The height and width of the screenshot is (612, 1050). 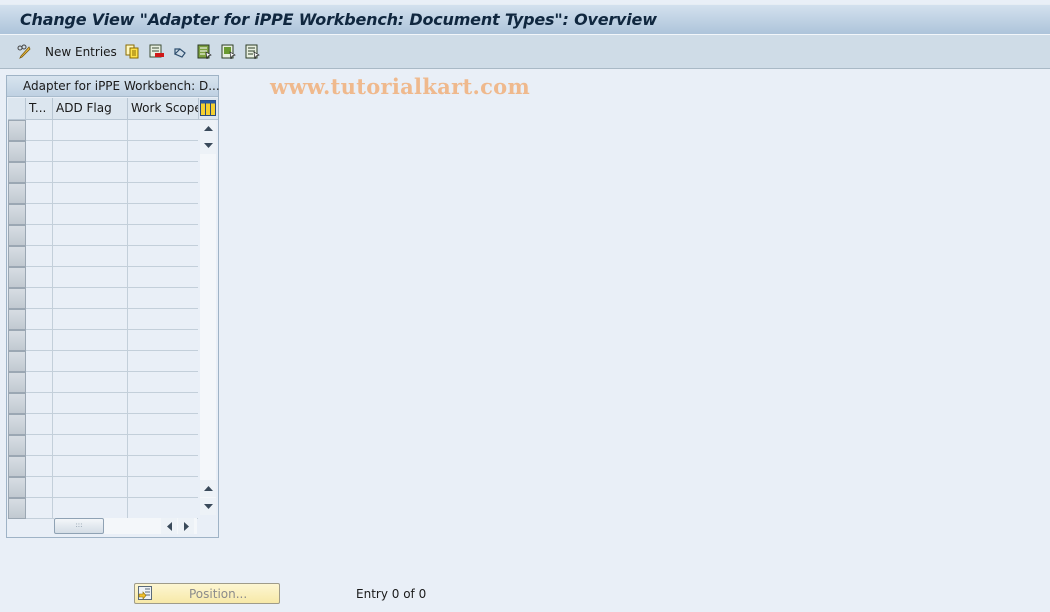 I want to click on vertical-scrollbar, so click(x=208, y=317).